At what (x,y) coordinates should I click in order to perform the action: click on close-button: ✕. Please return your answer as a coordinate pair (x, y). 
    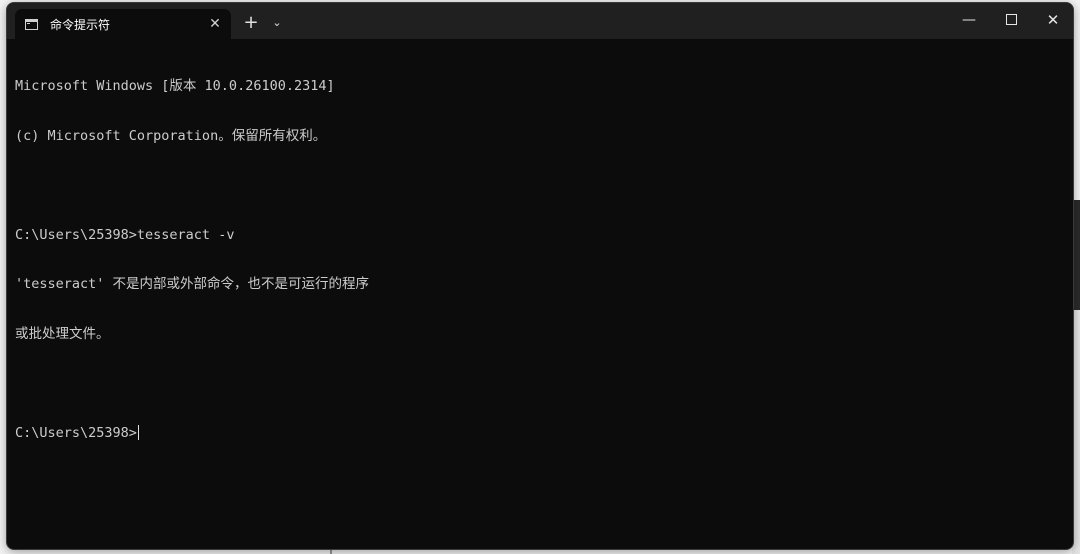
    Looking at the image, I should click on (1053, 21).